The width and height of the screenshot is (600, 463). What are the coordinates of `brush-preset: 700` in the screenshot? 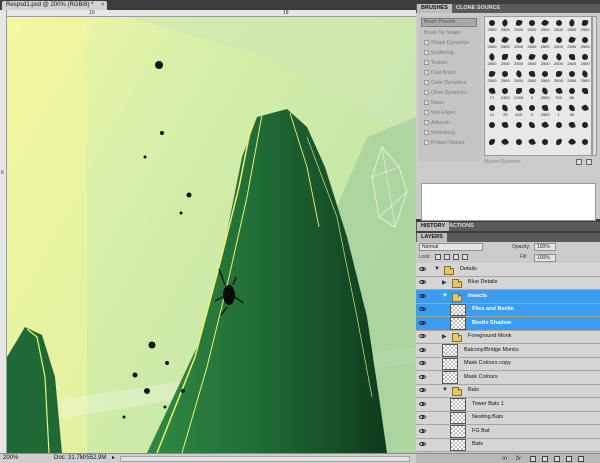 It's located at (559, 94).